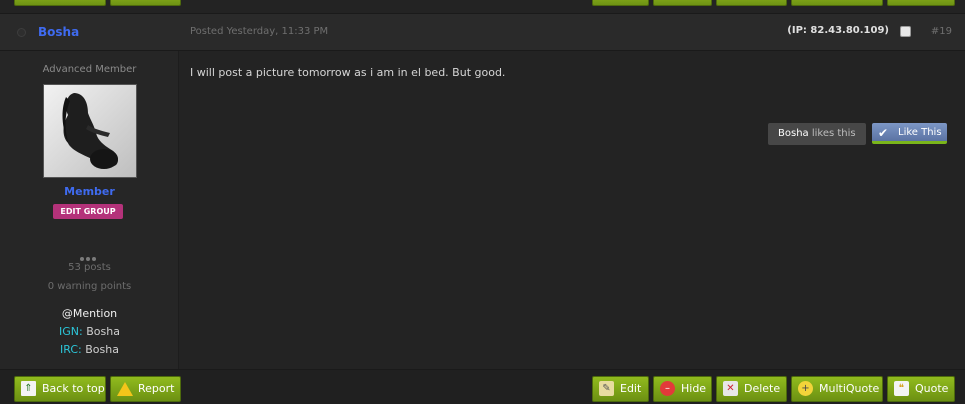  What do you see at coordinates (125, 388) in the screenshot?
I see `warning-icon` at bounding box center [125, 388].